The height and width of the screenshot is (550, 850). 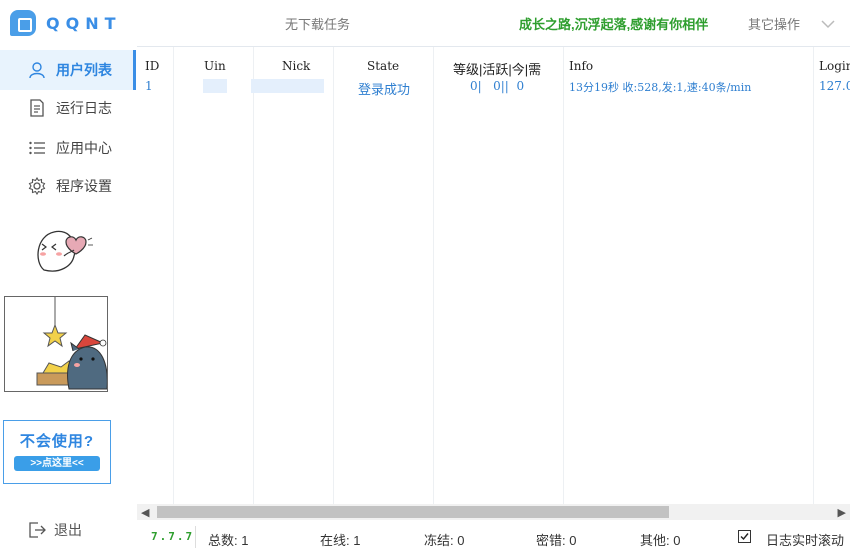 I want to click on app-title: QQNT, so click(x=84, y=23).